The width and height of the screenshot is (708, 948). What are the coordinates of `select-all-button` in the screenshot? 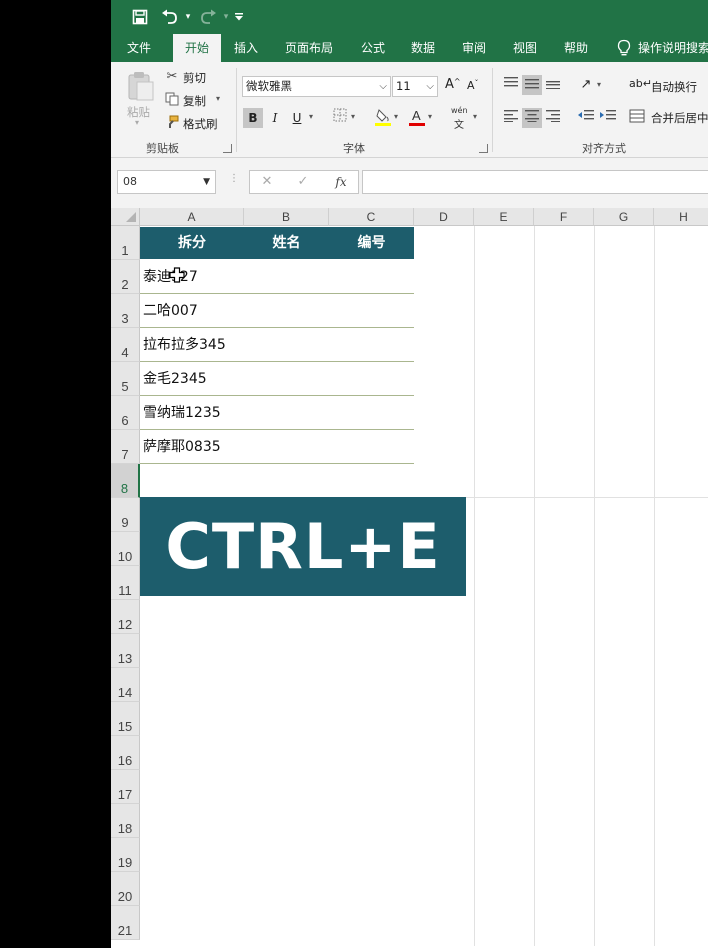 It's located at (125, 217).